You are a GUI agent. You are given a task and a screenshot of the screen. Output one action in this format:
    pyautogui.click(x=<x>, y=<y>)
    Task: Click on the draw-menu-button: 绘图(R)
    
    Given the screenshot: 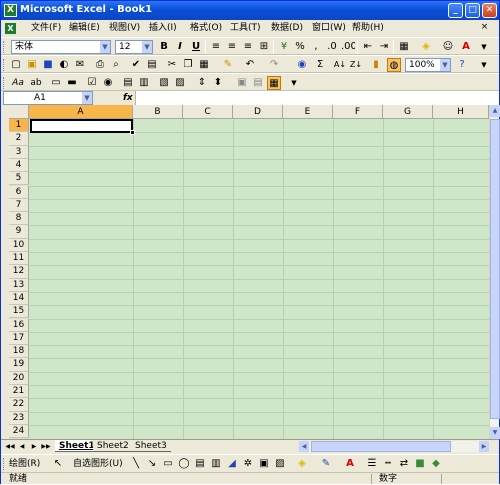 What is the action you would take?
    pyautogui.click(x=24, y=464)
    